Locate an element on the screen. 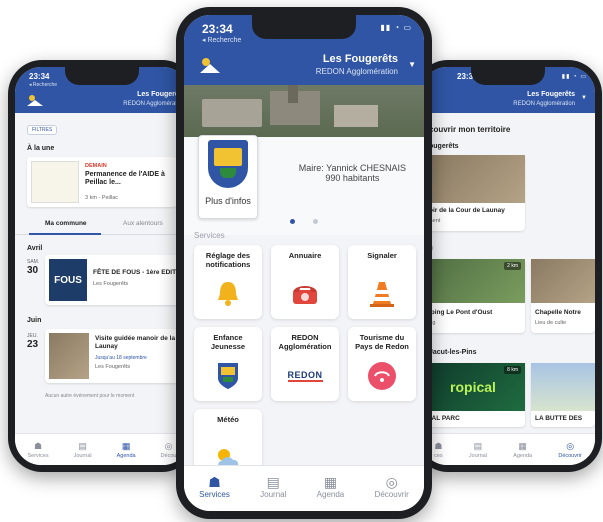 The height and width of the screenshot is (522, 603). event-thumbnail: FOUS is located at coordinates (68, 280).